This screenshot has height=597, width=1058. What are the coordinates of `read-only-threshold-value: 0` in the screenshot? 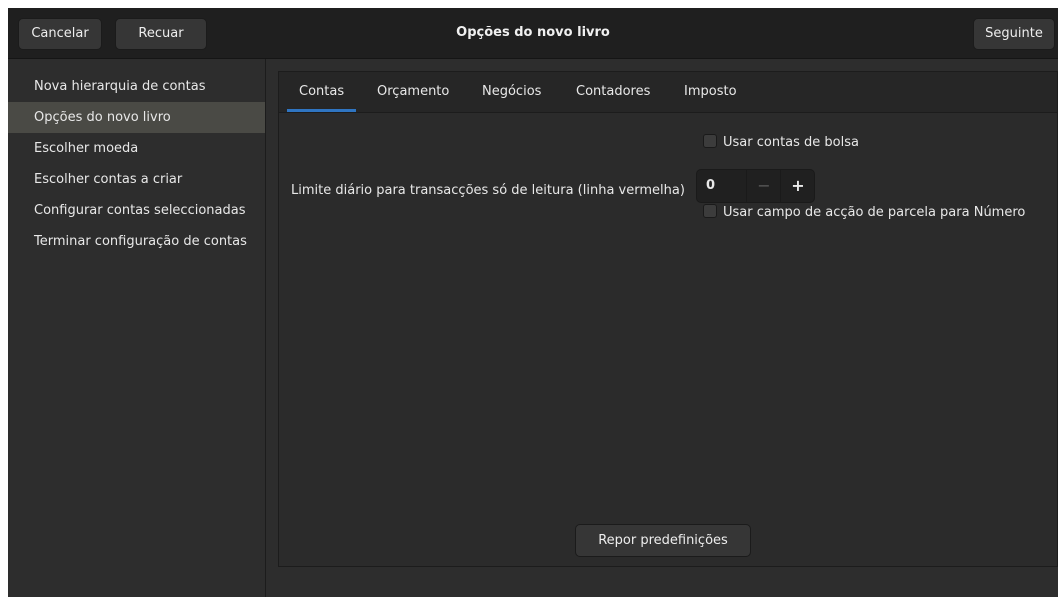 It's located at (710, 186).